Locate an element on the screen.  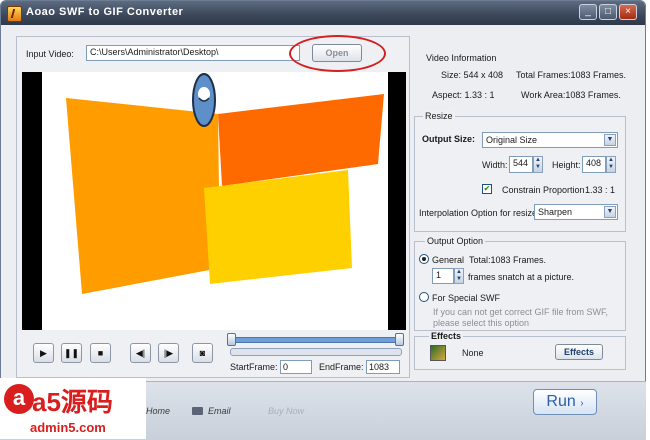
snapshot-camera-icon: ◙ is located at coordinates (202, 353).